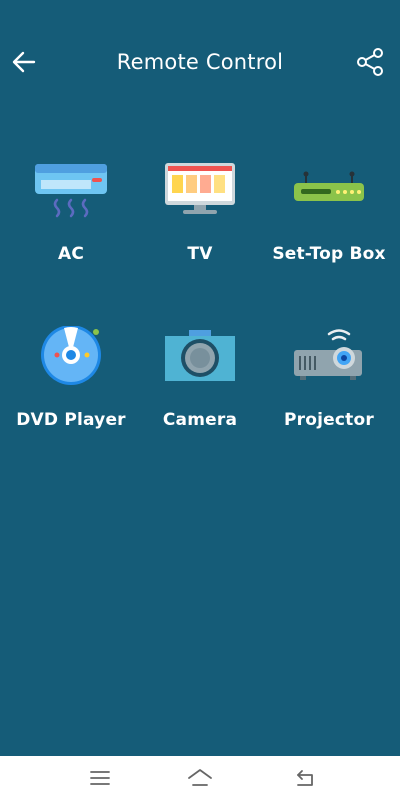  I want to click on tv-icon, so click(200, 188).